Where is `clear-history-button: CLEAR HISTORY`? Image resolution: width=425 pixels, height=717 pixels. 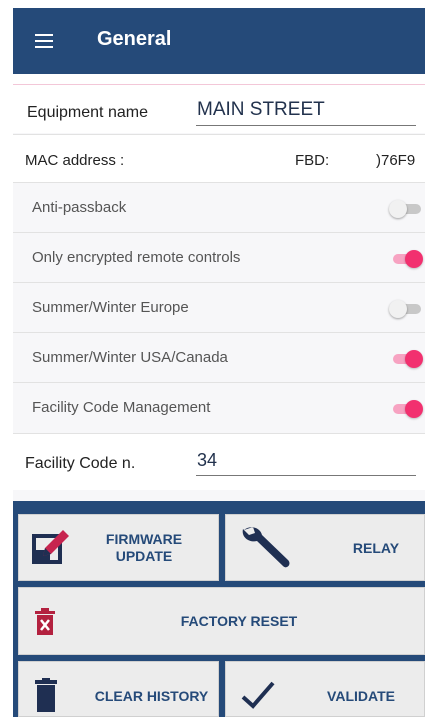 clear-history-button: CLEAR HISTORY is located at coordinates (118, 689).